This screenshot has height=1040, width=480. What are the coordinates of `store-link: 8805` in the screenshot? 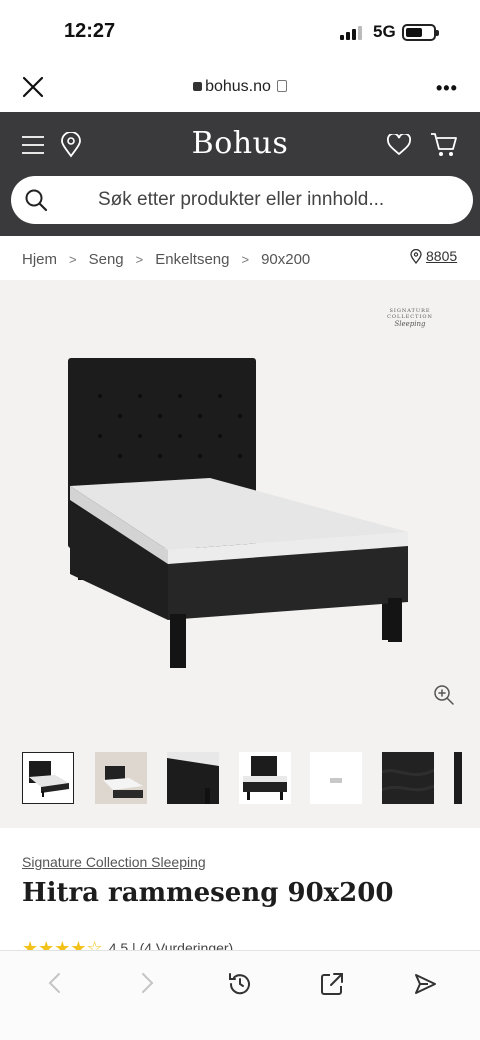 It's located at (433, 256).